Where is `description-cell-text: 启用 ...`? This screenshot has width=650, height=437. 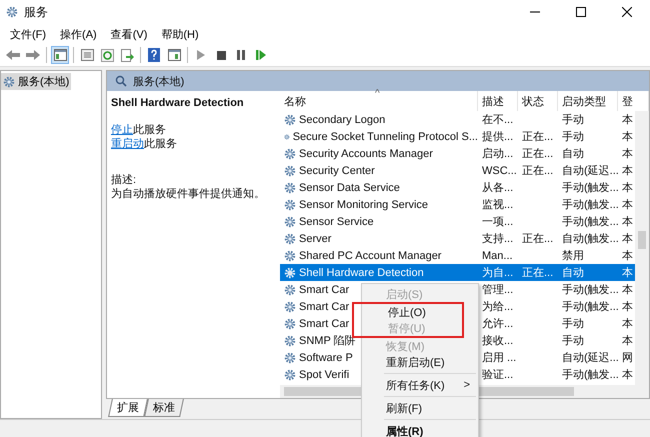
description-cell-text: 启用 ... is located at coordinates (499, 357).